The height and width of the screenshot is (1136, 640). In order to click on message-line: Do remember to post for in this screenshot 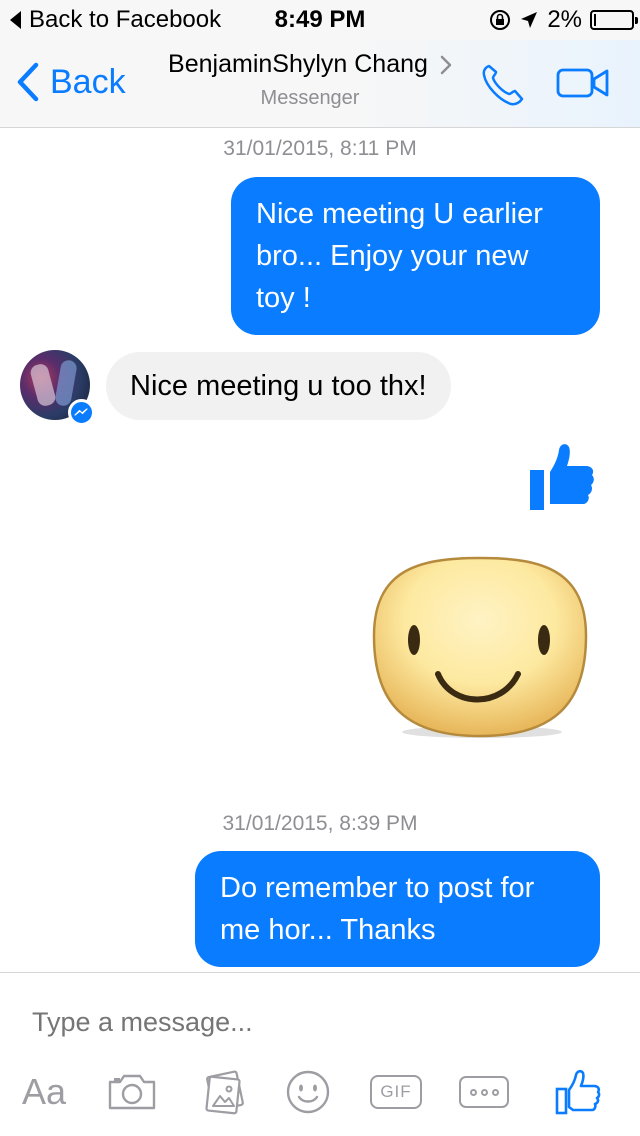, I will do `click(377, 888)`.